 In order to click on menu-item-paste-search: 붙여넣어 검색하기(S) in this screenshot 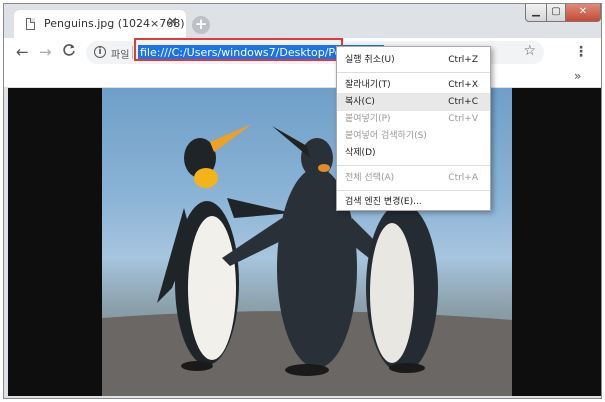, I will do `click(413, 136)`.